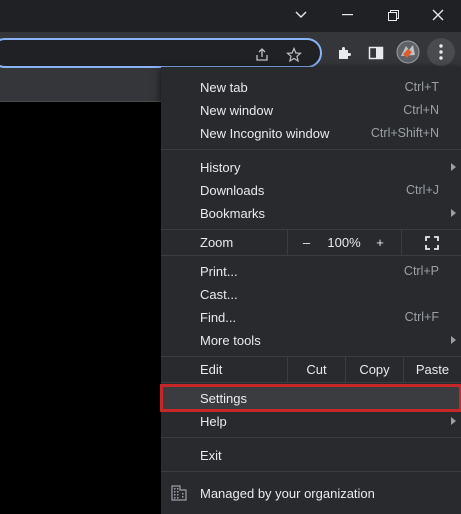  I want to click on zoom-value: 100%, so click(344, 242).